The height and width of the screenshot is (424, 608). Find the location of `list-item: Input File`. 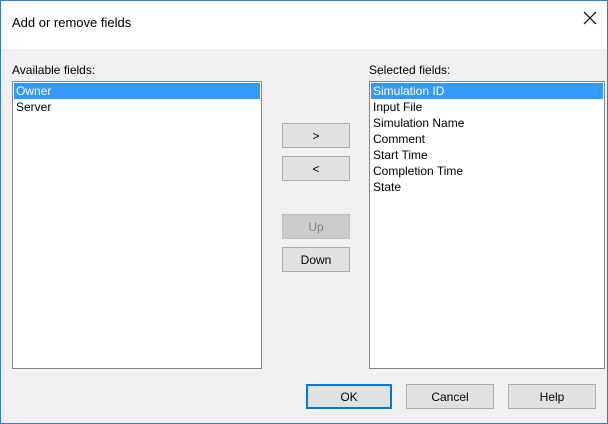

list-item: Input File is located at coordinates (487, 107).